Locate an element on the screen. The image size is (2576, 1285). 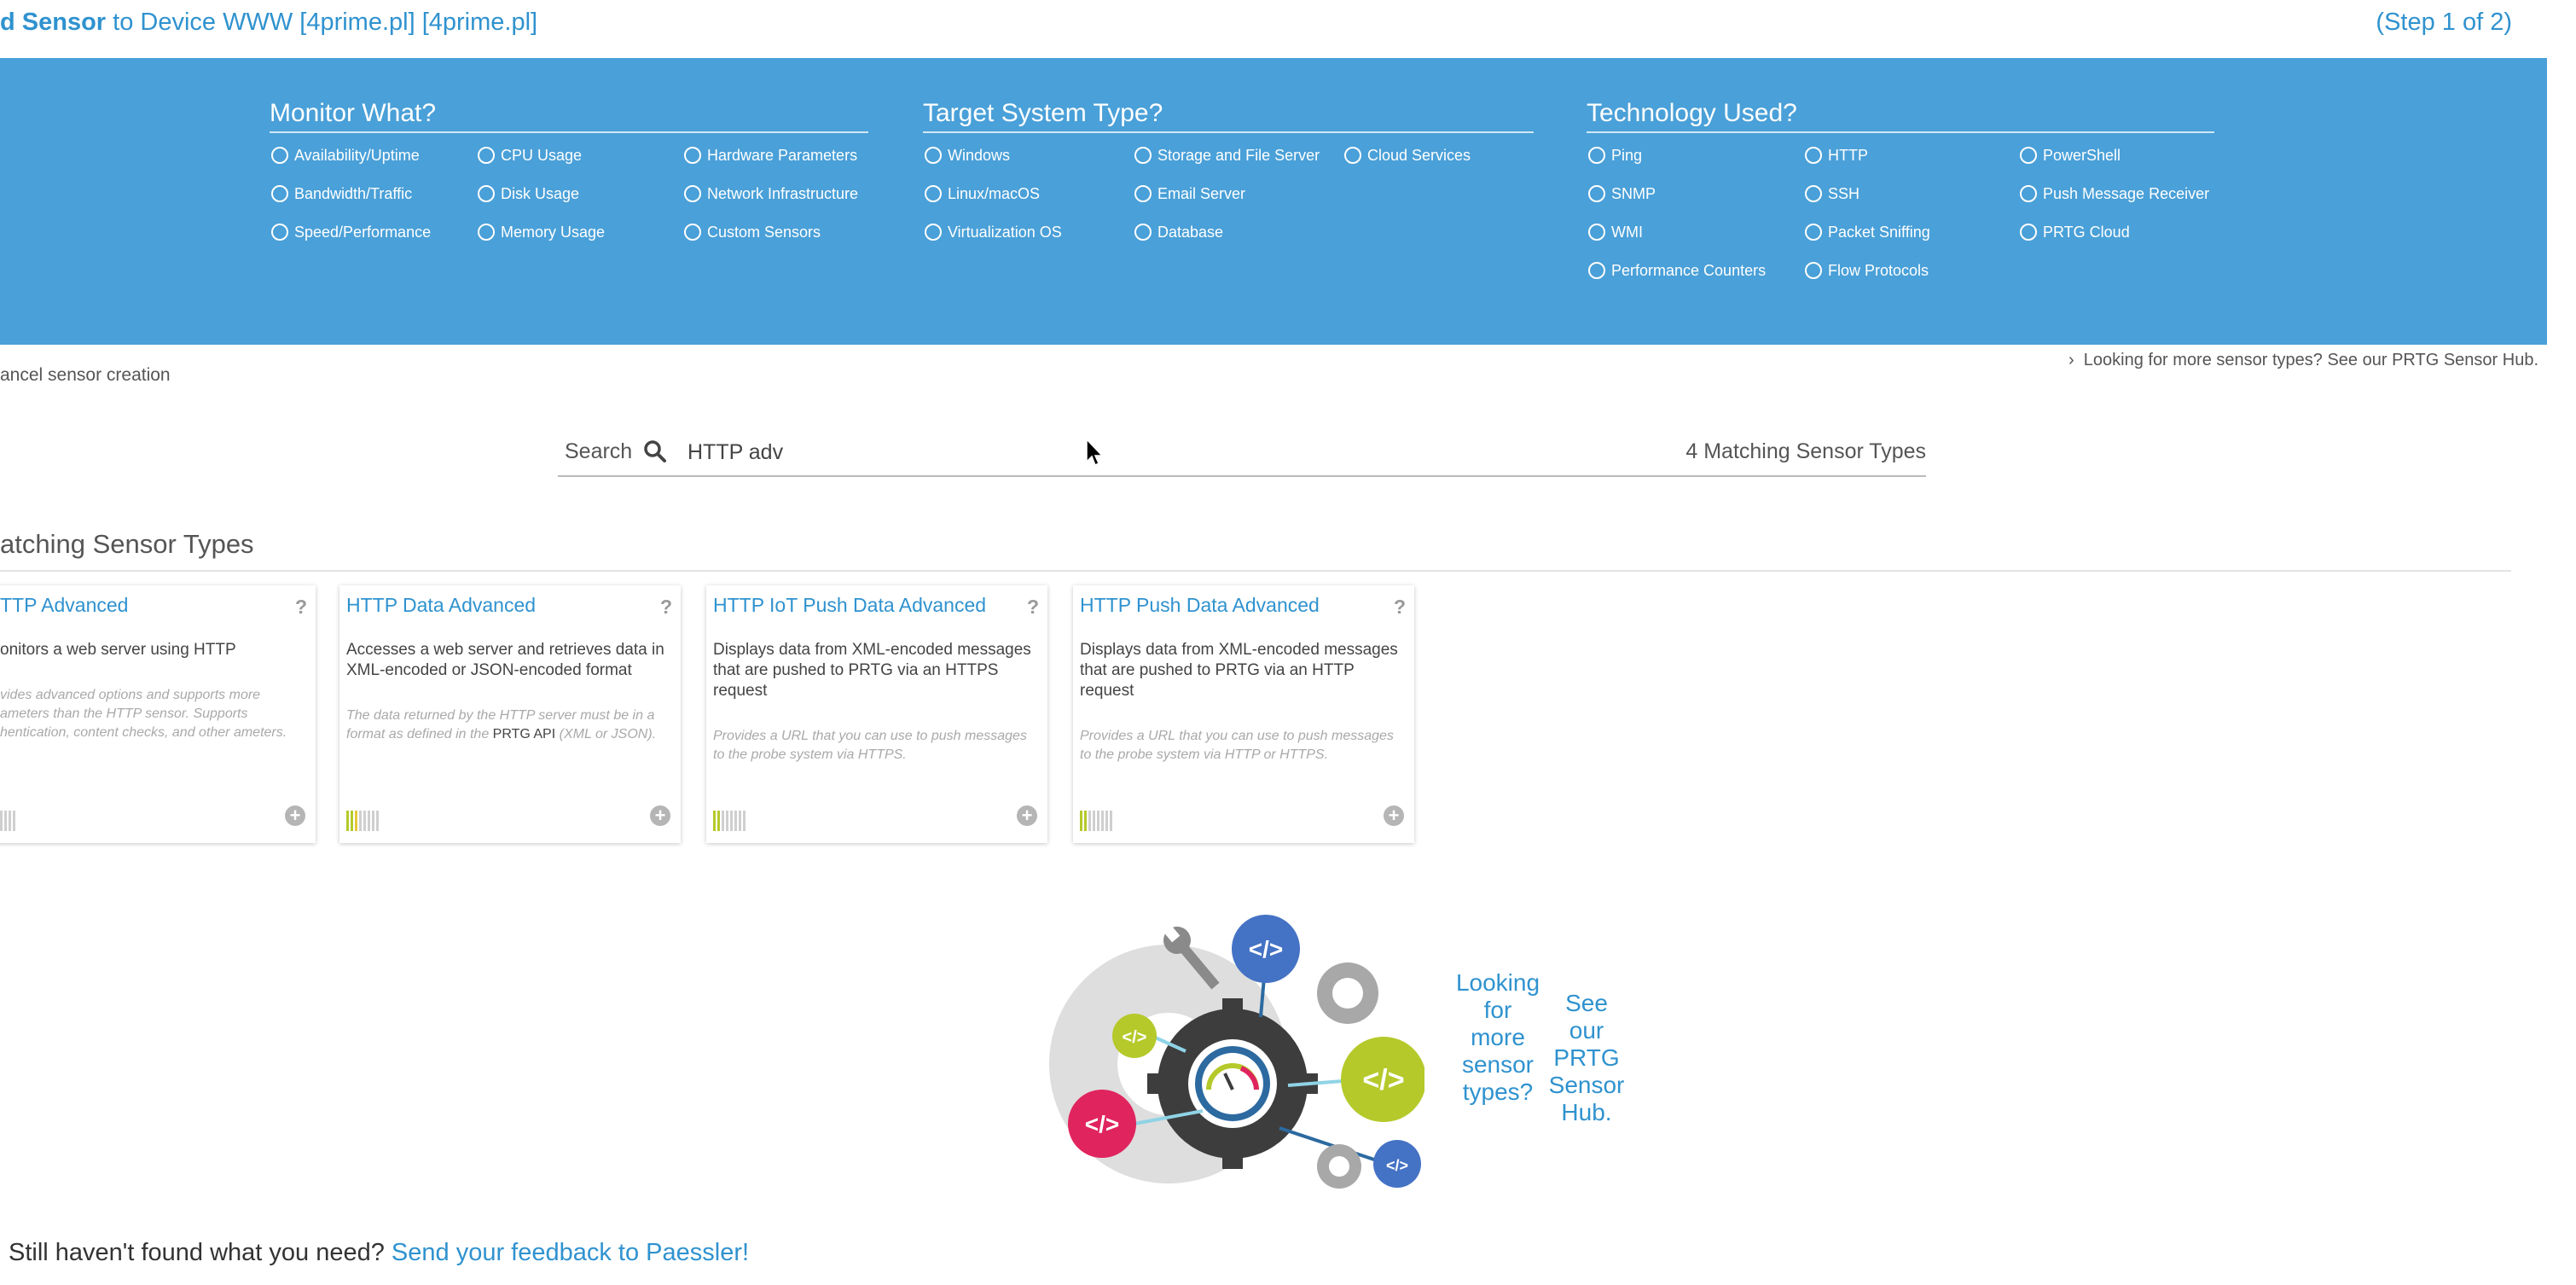
feedback-link: Send your feedback to Paessler! is located at coordinates (570, 1253).